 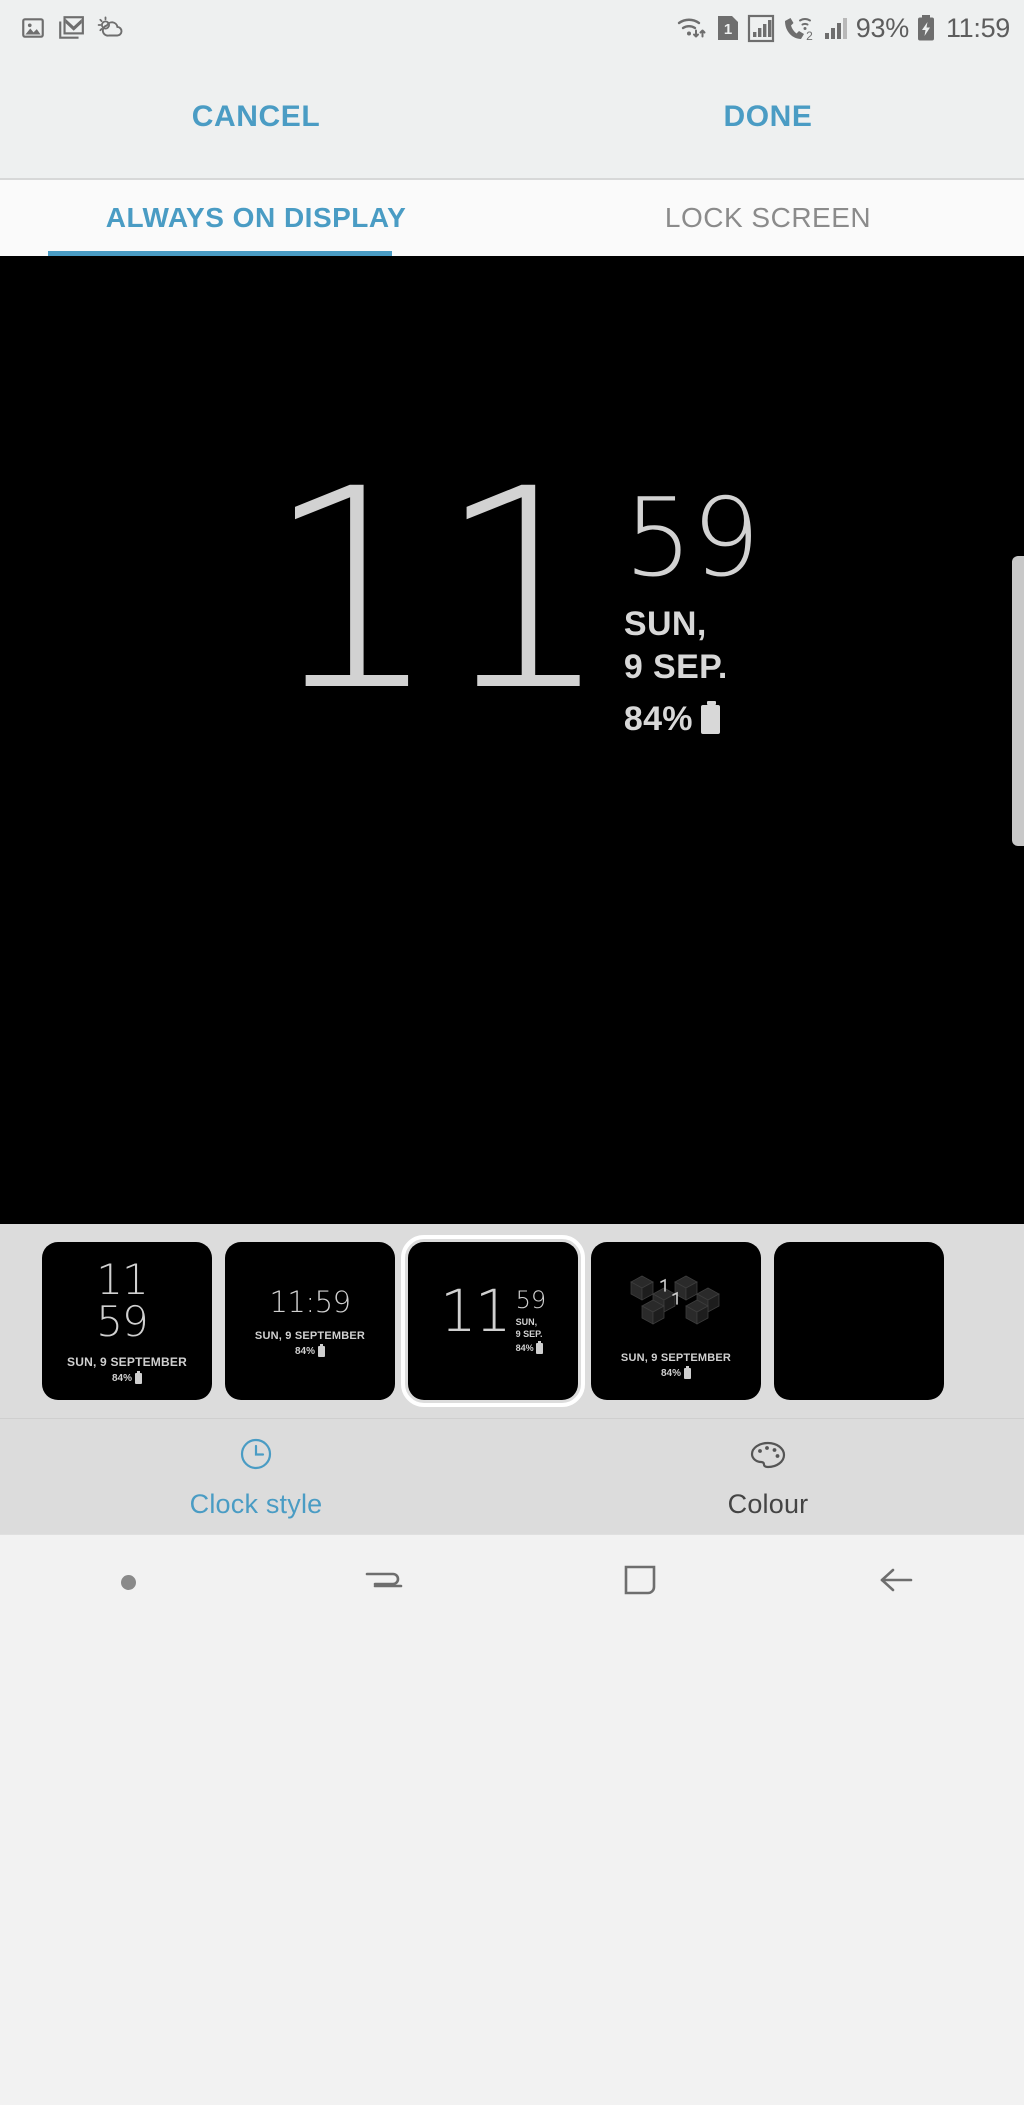 I want to click on nav-recents-button, so click(x=384, y=1582).